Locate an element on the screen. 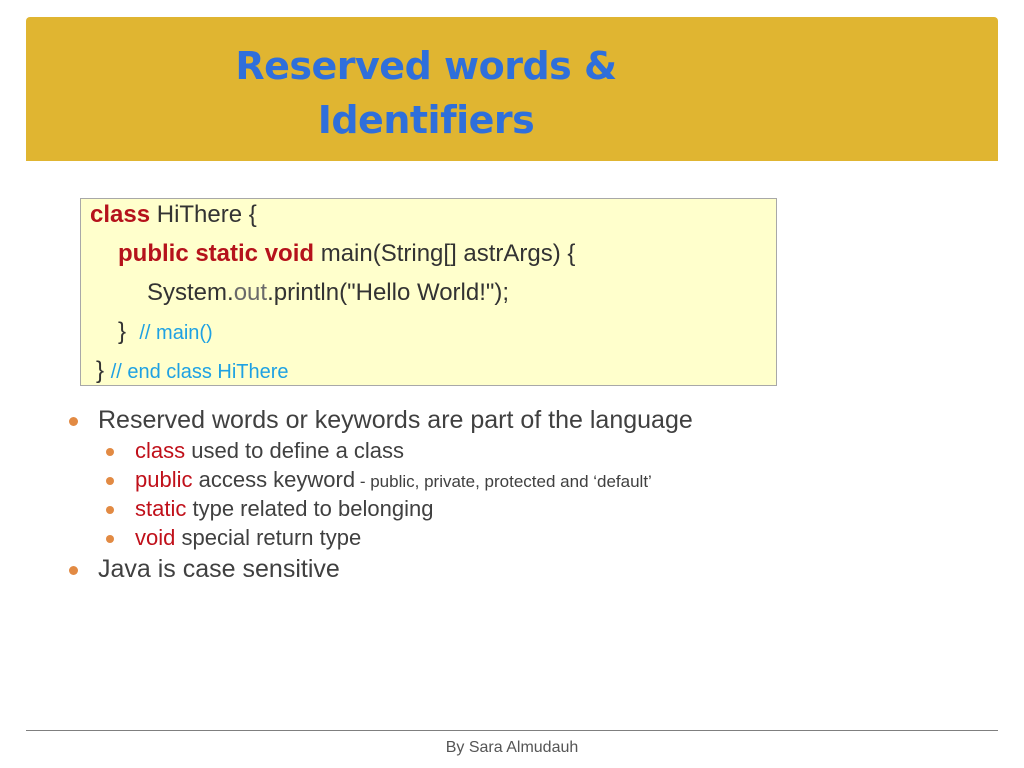 This screenshot has height=768, width=1024. bullet-text: special return type is located at coordinates (268, 537).